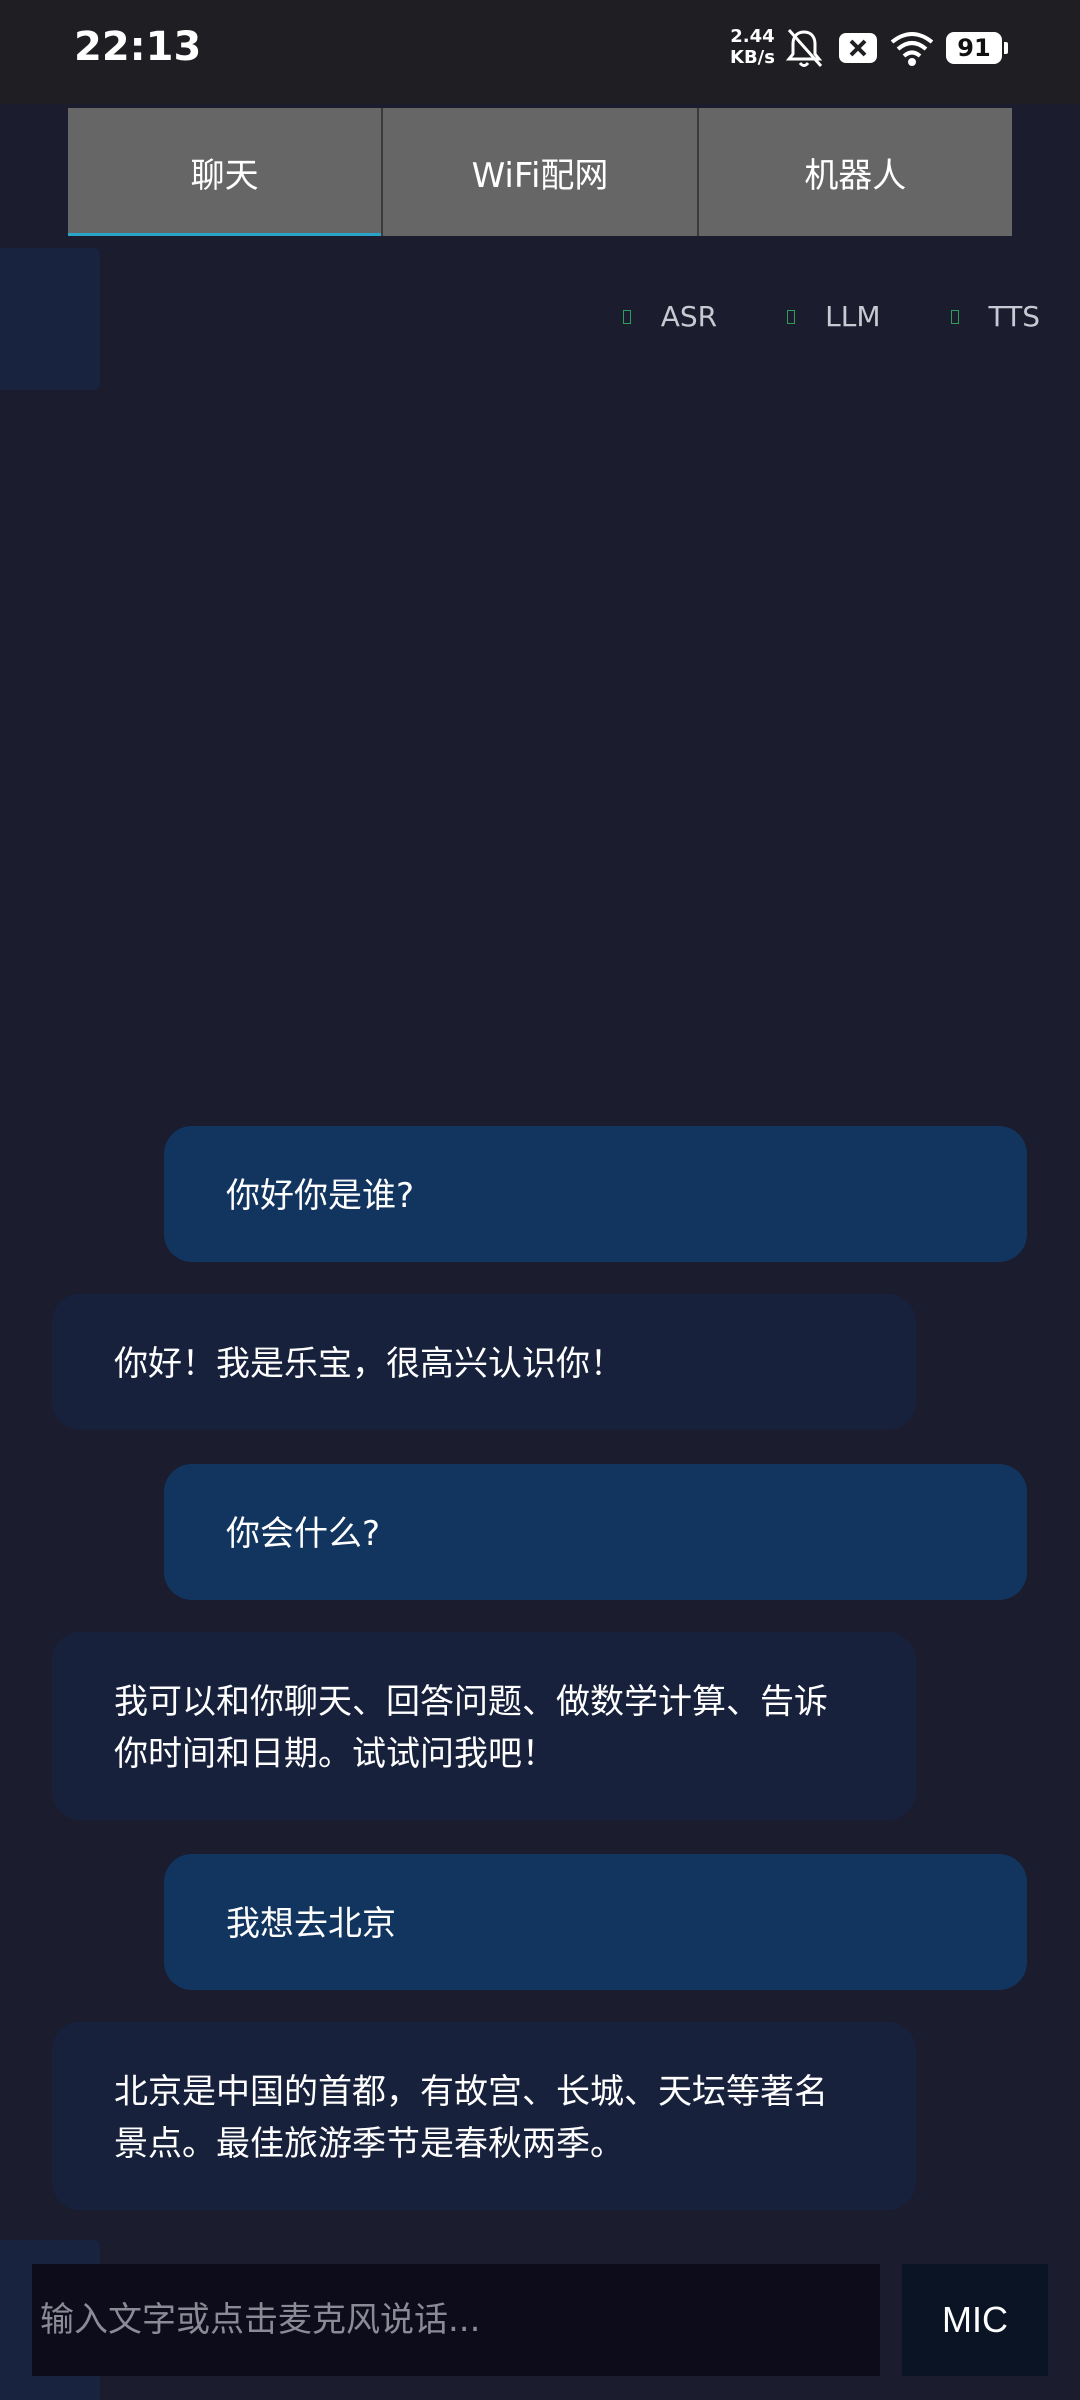  Describe the element at coordinates (456, 2320) in the screenshot. I see `message-input` at that location.